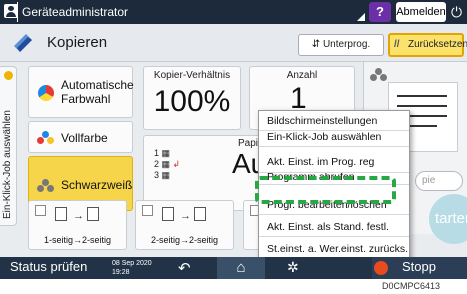 The width and height of the screenshot is (467, 294). I want to click on title-bar: Geräteadministrator ? Abmelden ⏻, so click(233, 12).